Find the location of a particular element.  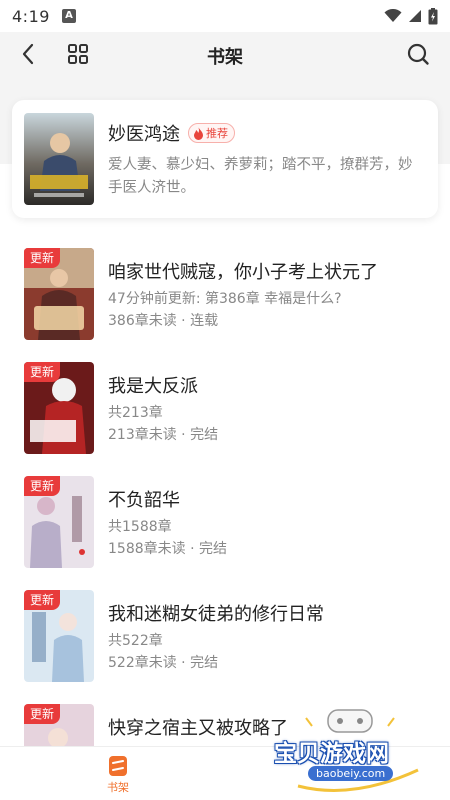

recommended-title-row: 妙医鸿途 推荐 is located at coordinates (171, 133).